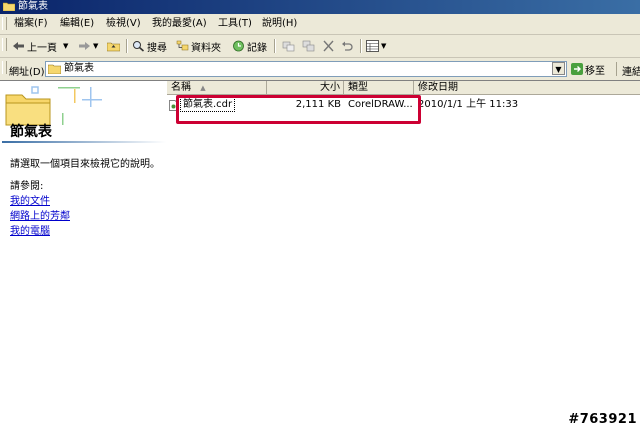 This screenshot has height=429, width=640. What do you see at coordinates (65, 46) in the screenshot?
I see `back-dropdown-icon: ▼` at bounding box center [65, 46].